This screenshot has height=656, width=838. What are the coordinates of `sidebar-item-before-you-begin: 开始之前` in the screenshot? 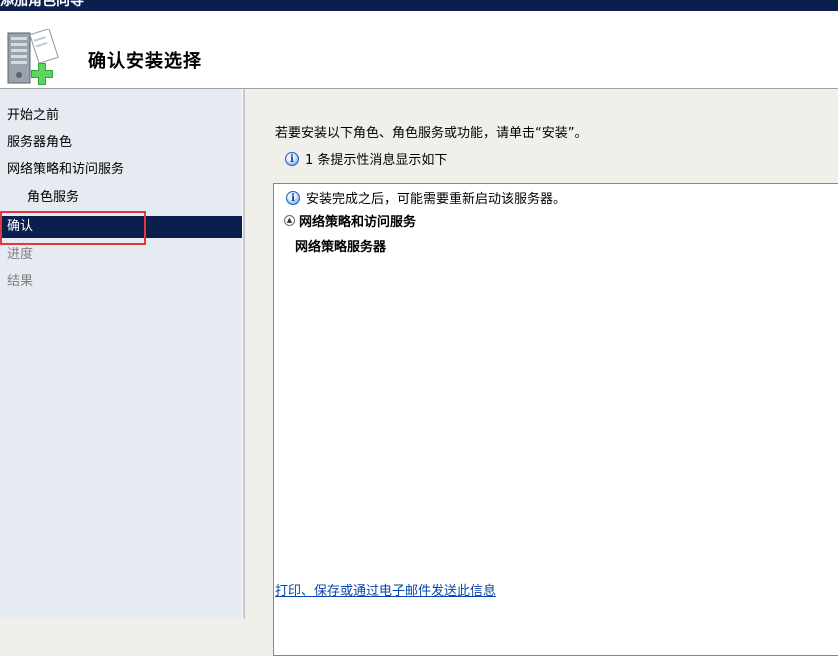 It's located at (121, 116).